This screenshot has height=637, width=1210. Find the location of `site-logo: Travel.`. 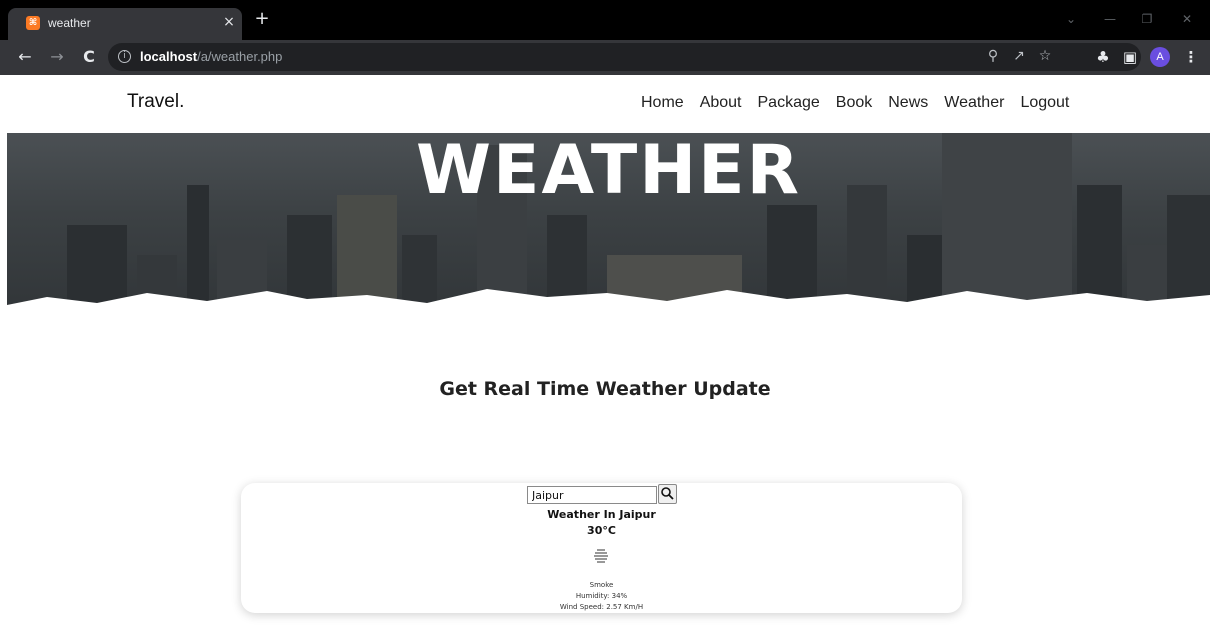

site-logo: Travel. is located at coordinates (155, 102).